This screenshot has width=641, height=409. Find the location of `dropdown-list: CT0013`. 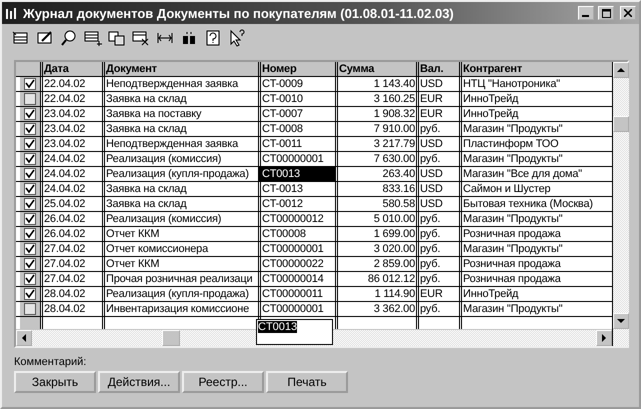

dropdown-list: CT0013 is located at coordinates (294, 332).